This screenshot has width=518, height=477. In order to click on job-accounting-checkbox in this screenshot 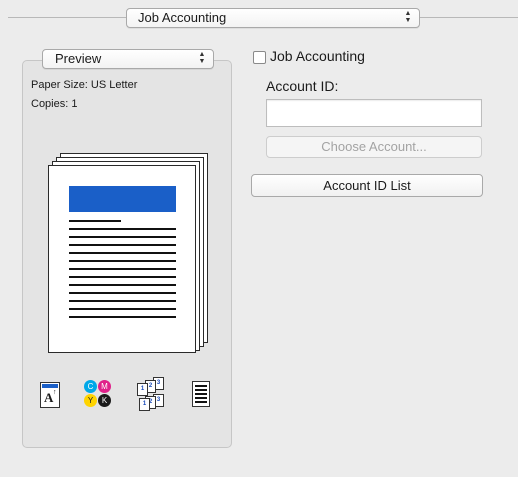, I will do `click(259, 57)`.